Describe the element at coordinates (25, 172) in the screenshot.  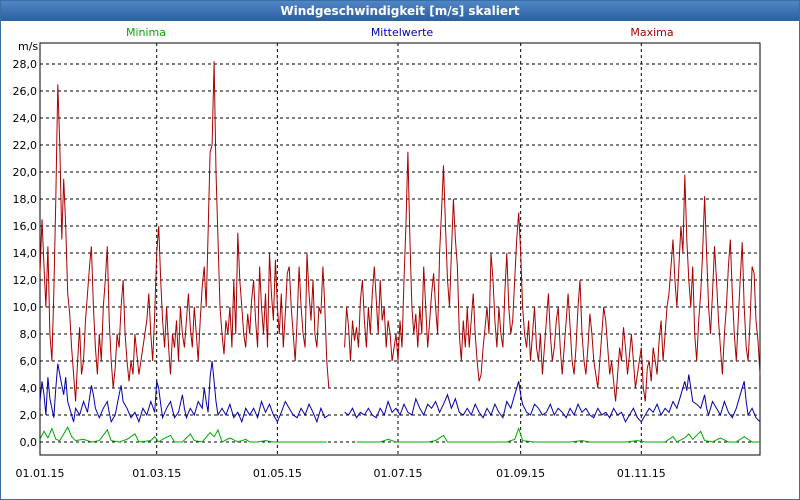
I see `y-tick-label: 20,0` at that location.